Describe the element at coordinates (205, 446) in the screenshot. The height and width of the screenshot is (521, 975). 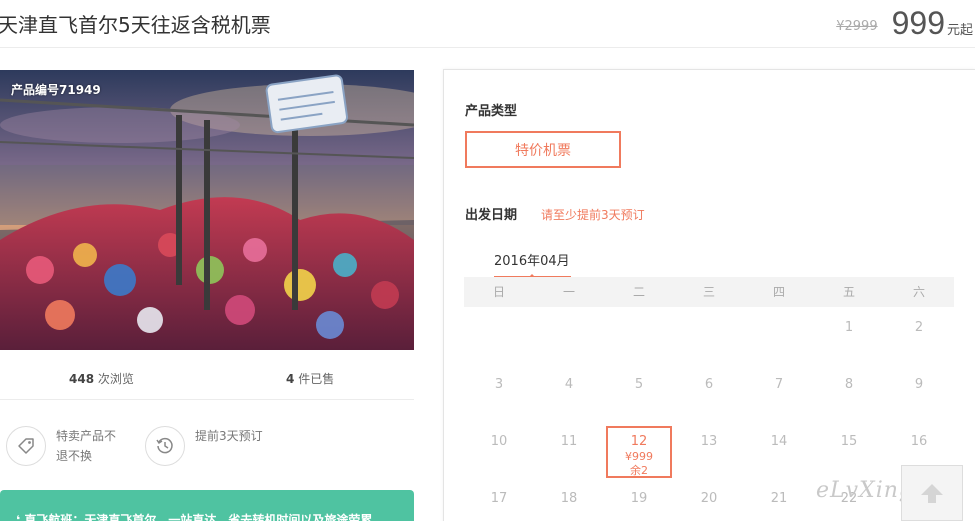
I see `feature-advance-booking: 提前3天预订` at that location.